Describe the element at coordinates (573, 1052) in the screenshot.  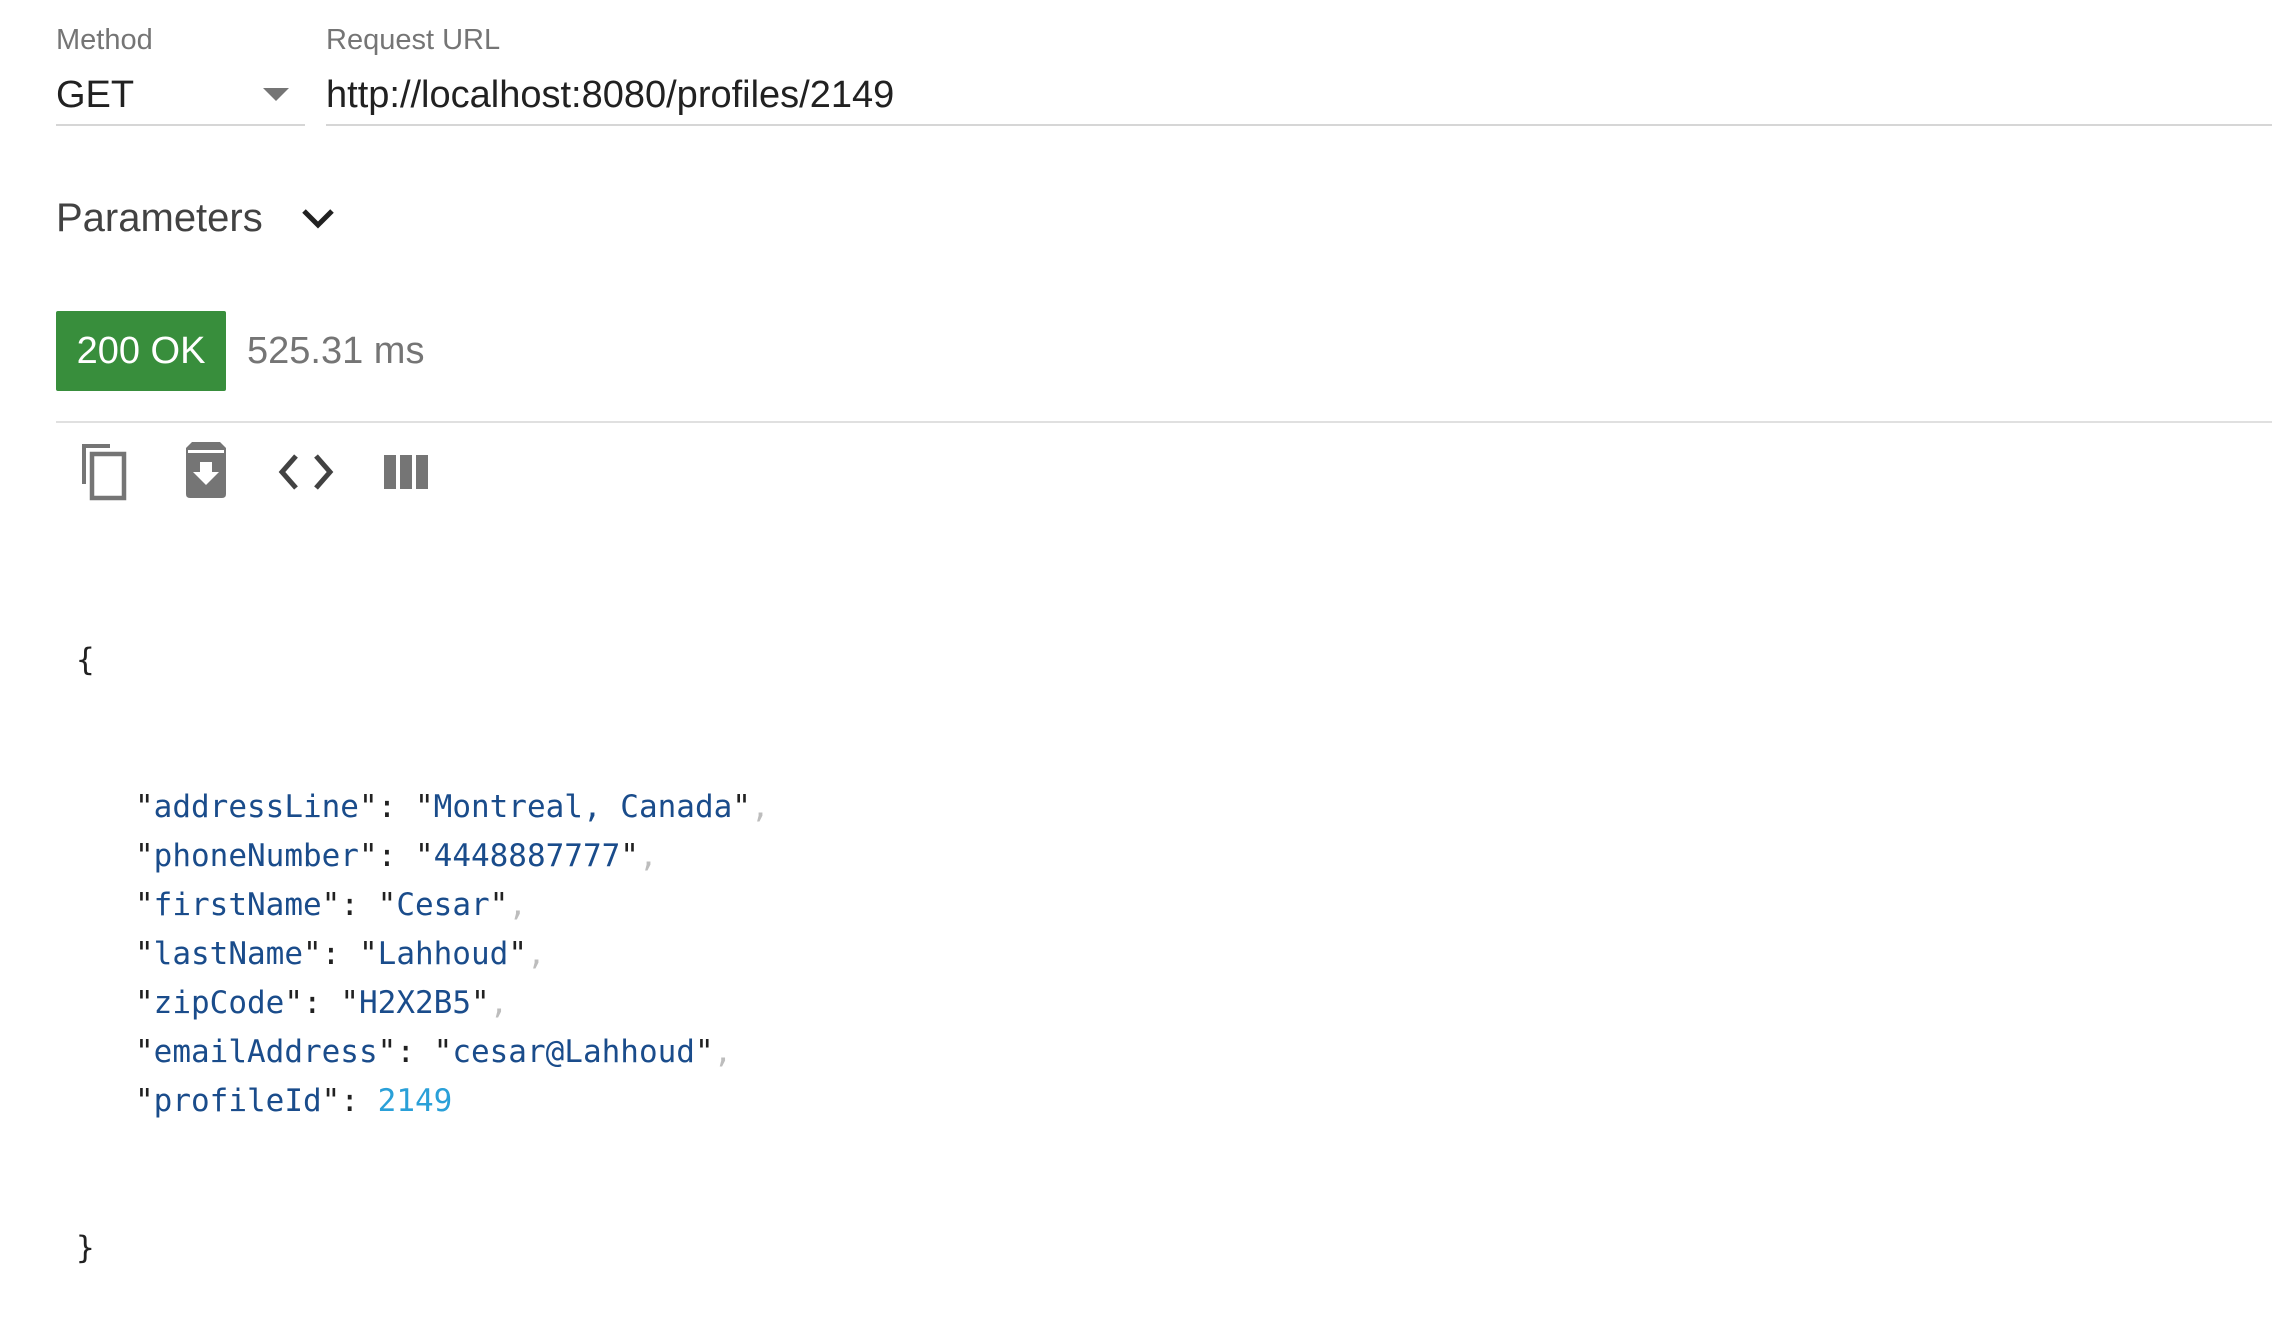
I see `json-value: cesar@Lahhoud` at that location.